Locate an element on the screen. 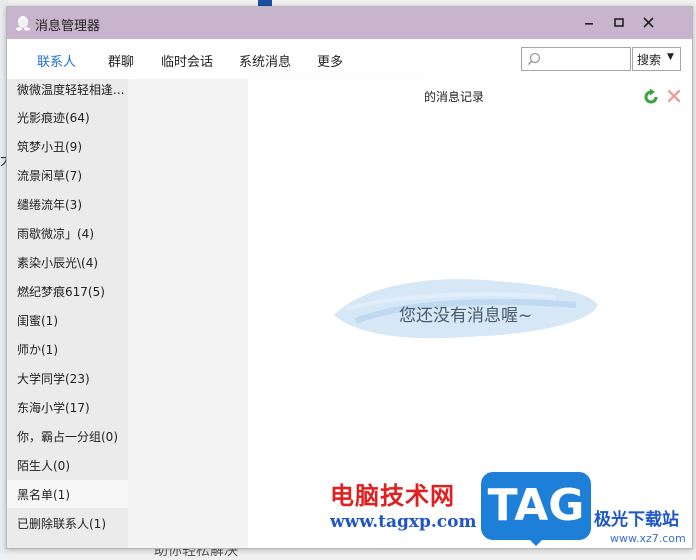 This screenshot has height=560, width=696. watermark-site-url: www.xz7.com is located at coordinates (648, 538).